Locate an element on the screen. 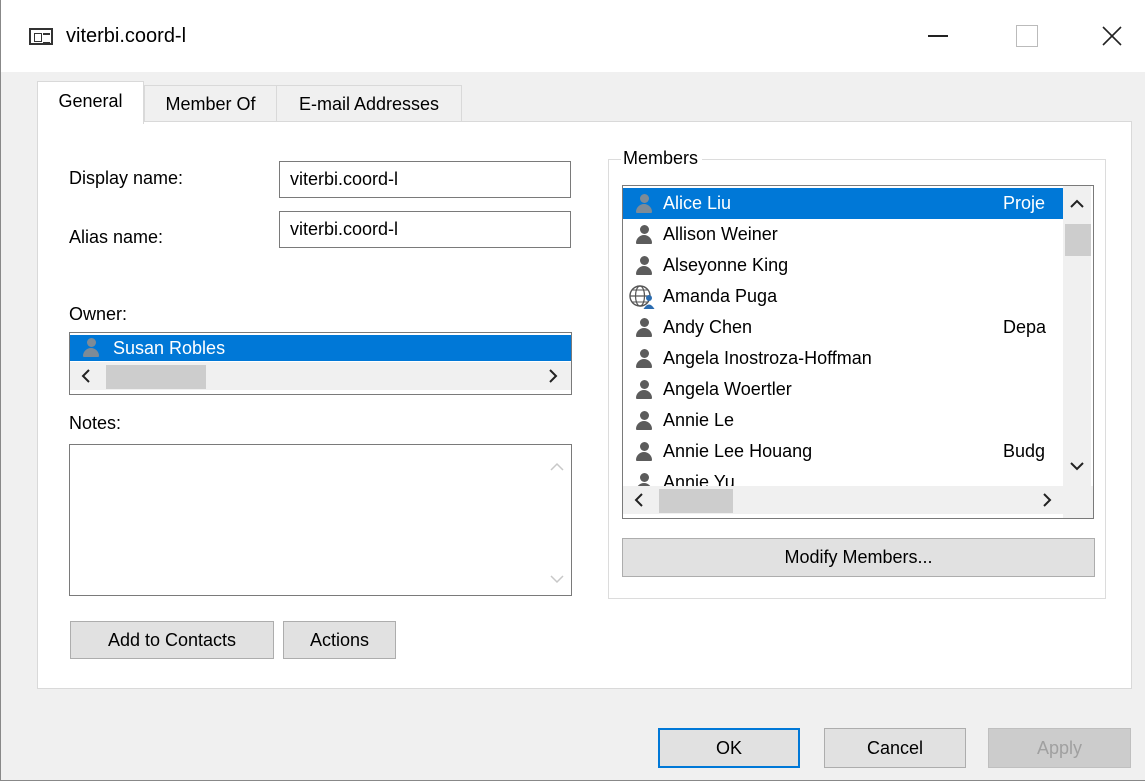 The image size is (1145, 781). alias-name-field: viterbi.coord-l is located at coordinates (425, 229).